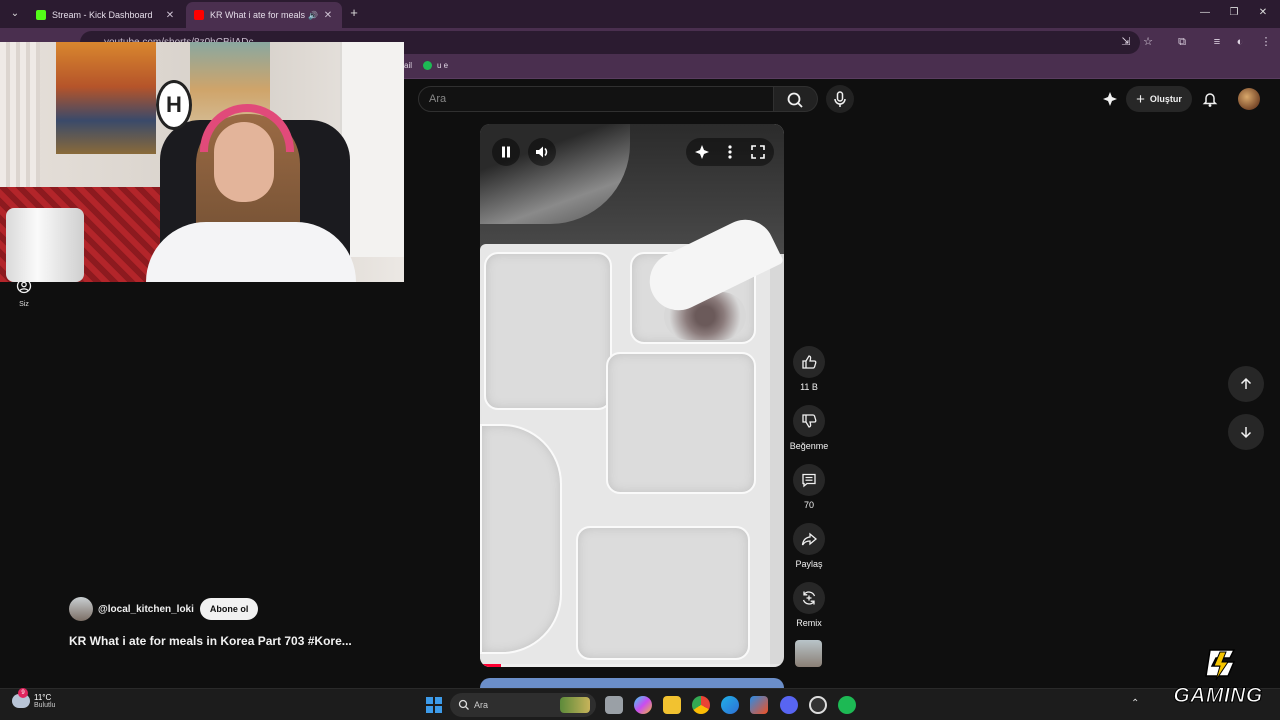  I want to click on extensions-icon: ⧉, so click(1182, 42).